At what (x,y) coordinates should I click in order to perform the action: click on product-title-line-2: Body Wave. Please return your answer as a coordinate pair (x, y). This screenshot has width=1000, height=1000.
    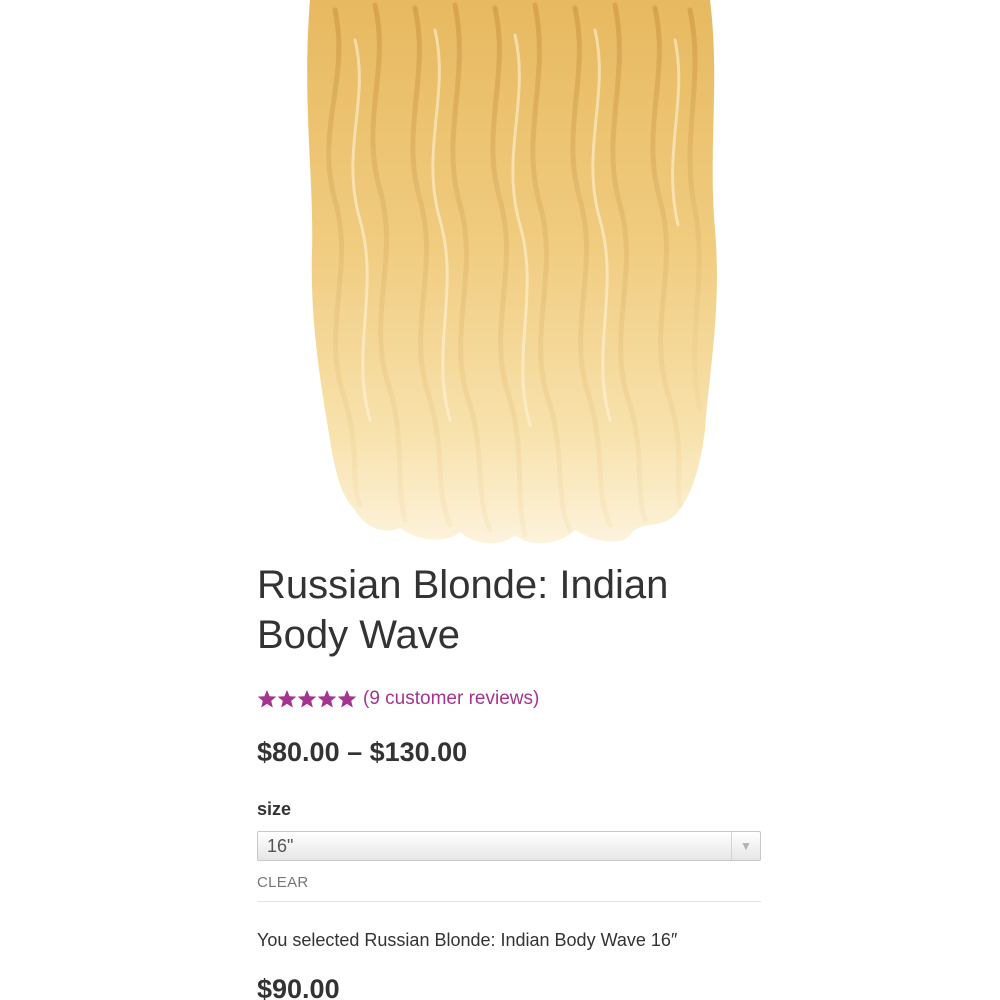
    Looking at the image, I should click on (359, 635).